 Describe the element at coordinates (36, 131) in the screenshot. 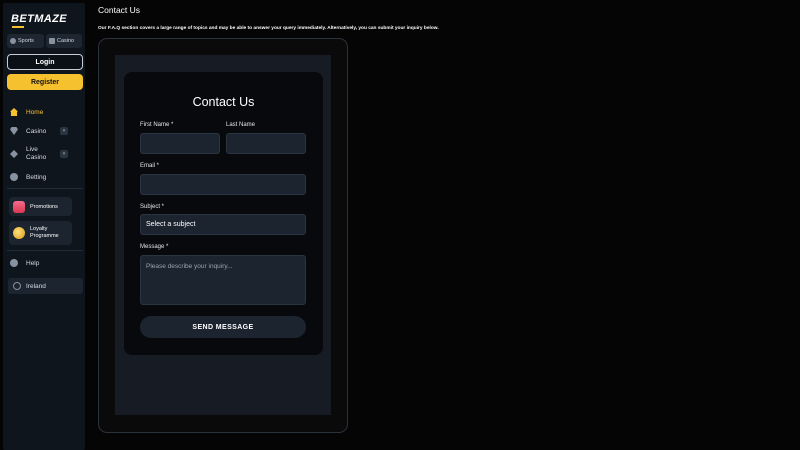

I see `sidebar-item-label: Casino` at that location.